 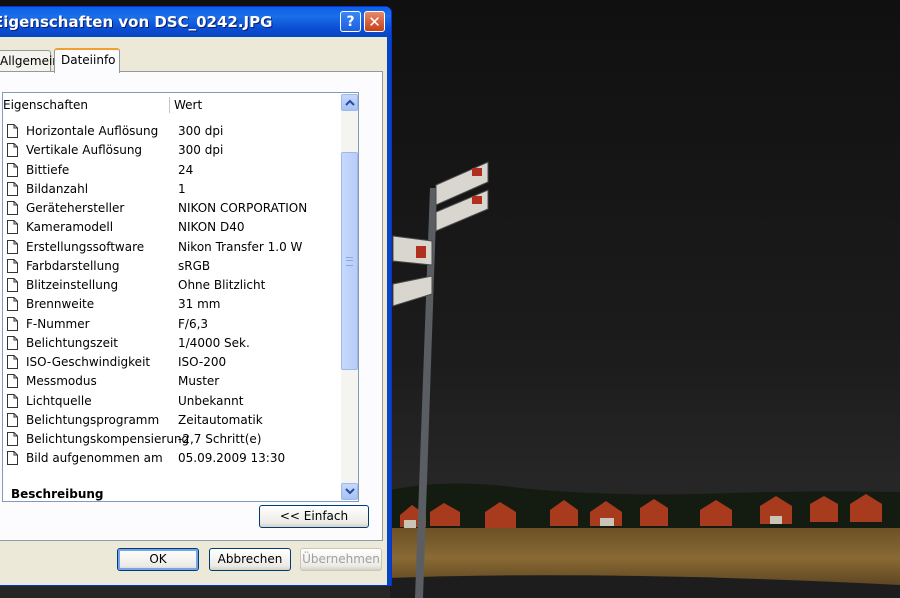 What do you see at coordinates (211, 400) in the screenshot?
I see `property-value: Unbekannt` at bounding box center [211, 400].